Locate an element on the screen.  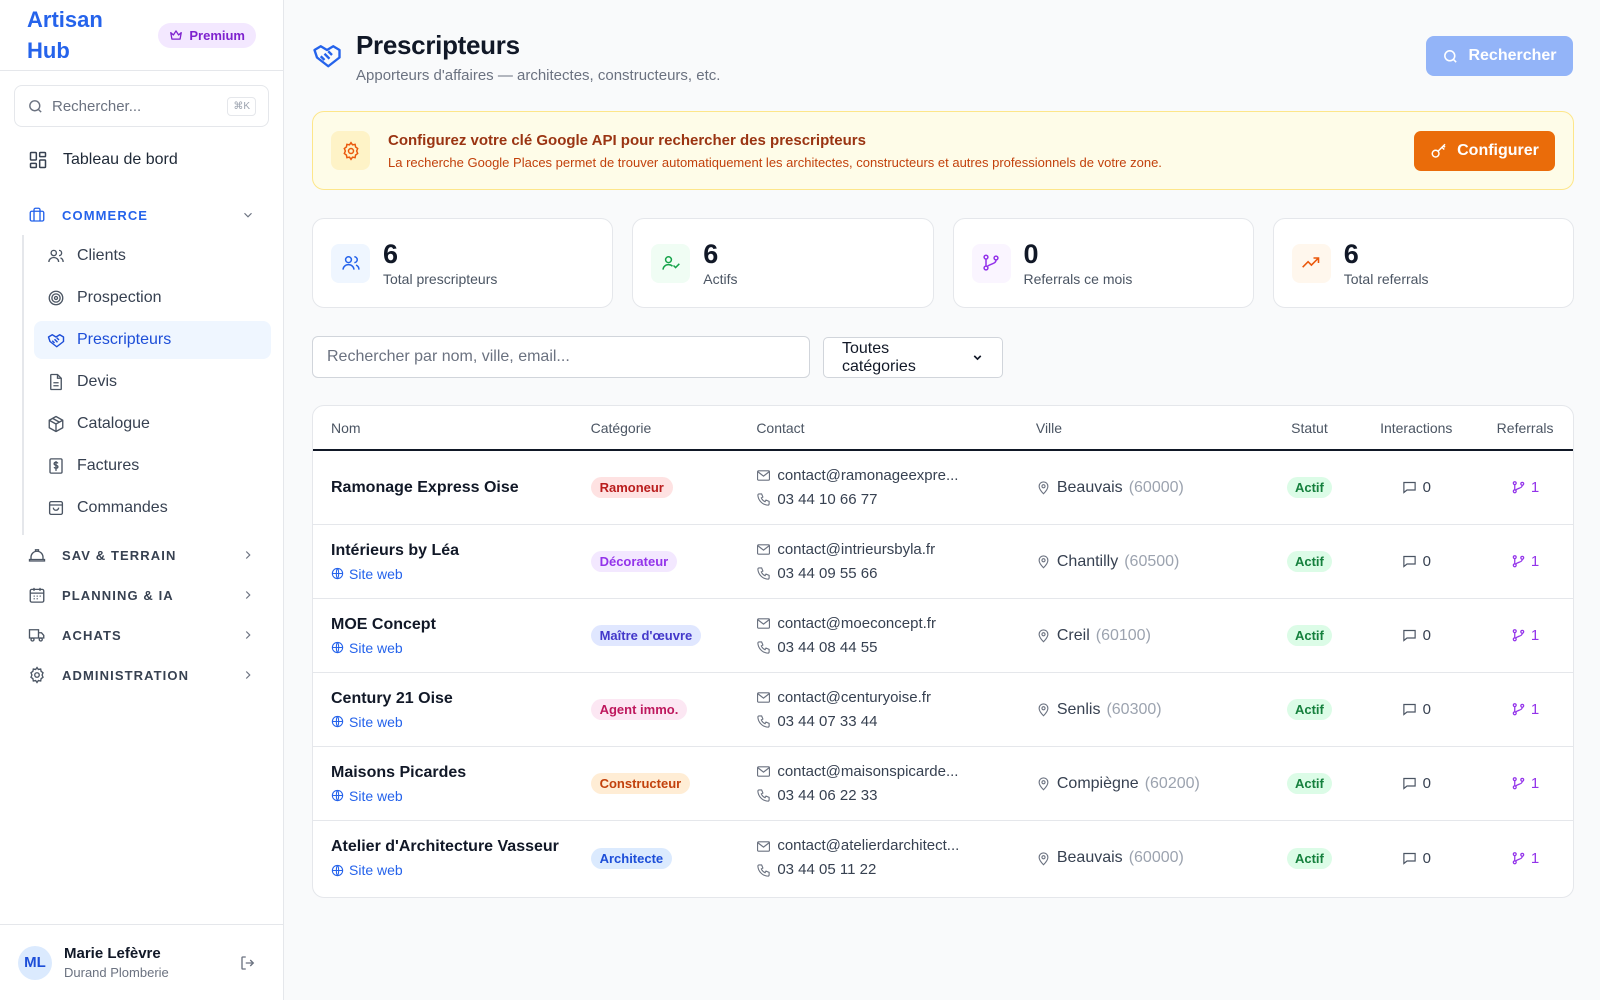
stat-card-total-referrals: 6 Total referrals is located at coordinates (1423, 263).